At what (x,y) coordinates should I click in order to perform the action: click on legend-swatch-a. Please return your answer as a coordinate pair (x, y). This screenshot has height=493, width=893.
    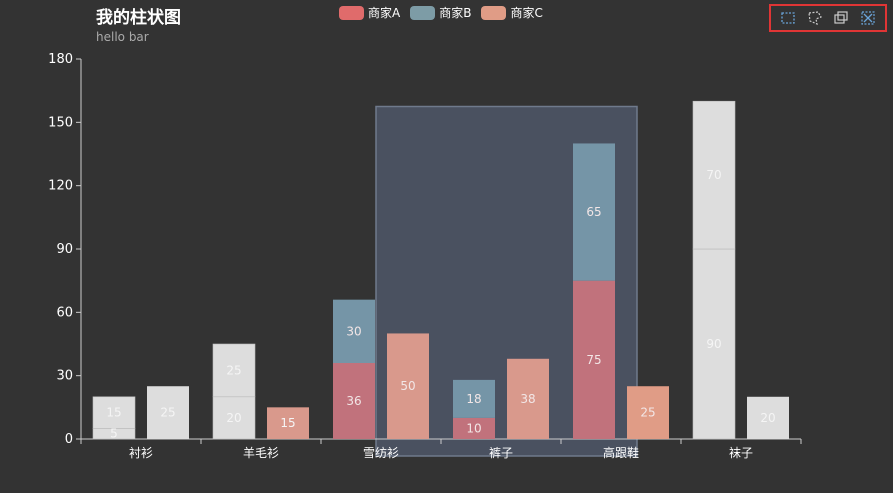
    Looking at the image, I should click on (351, 12).